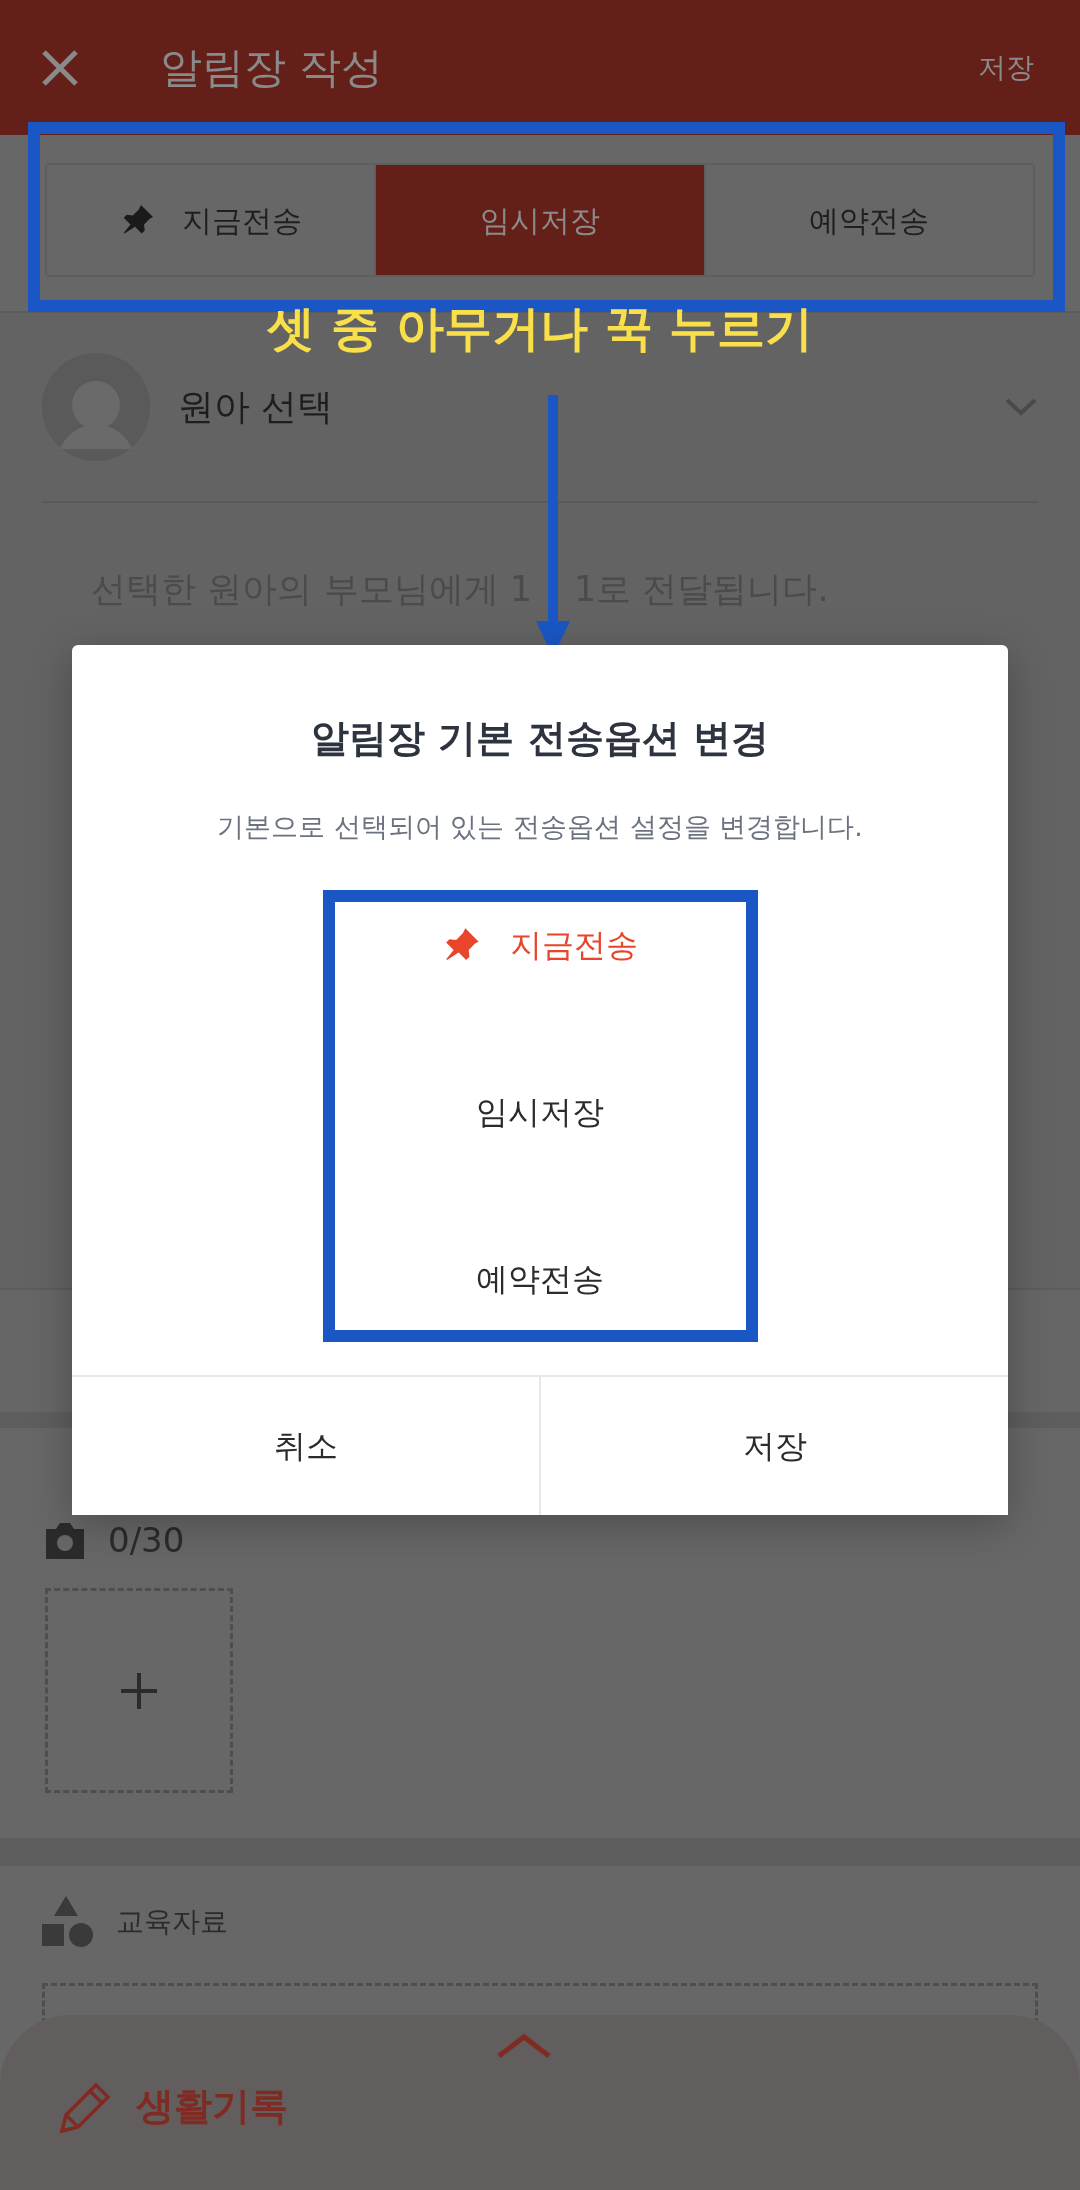  I want to click on send-option-tab: 지금전송, so click(212, 220).